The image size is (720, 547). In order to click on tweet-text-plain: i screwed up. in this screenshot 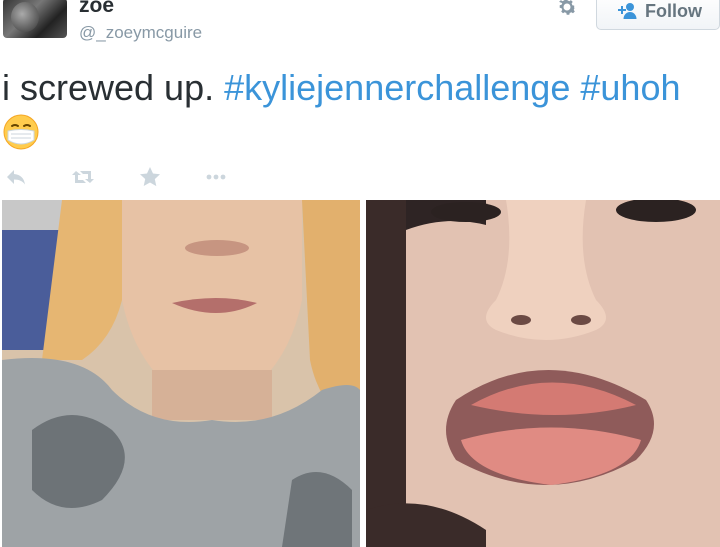, I will do `click(113, 87)`.